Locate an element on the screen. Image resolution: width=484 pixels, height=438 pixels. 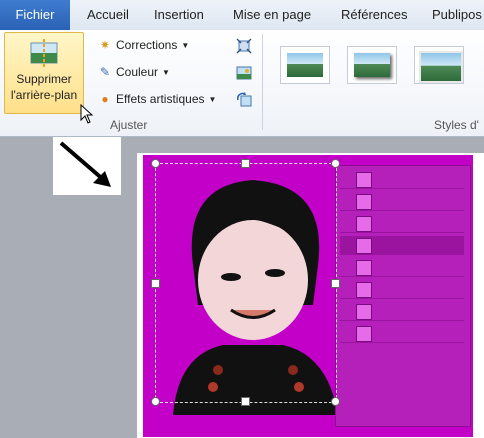
remove-background-label-1: Supprimer is located at coordinates (44, 79).